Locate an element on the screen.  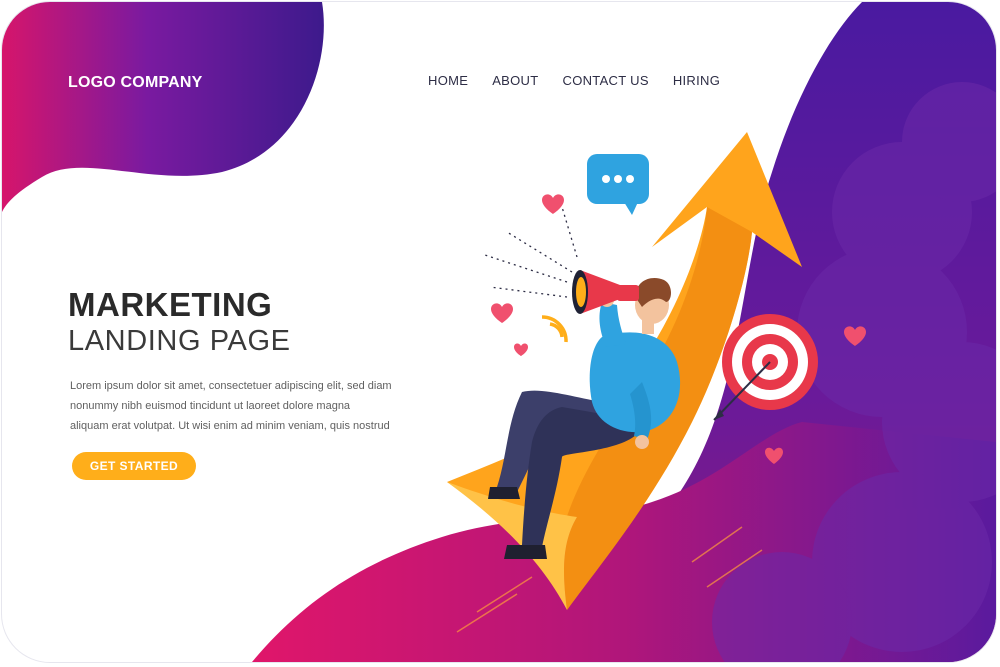
top-nav: HOME ABOUT CONTACT US HIRING is located at coordinates (574, 80).